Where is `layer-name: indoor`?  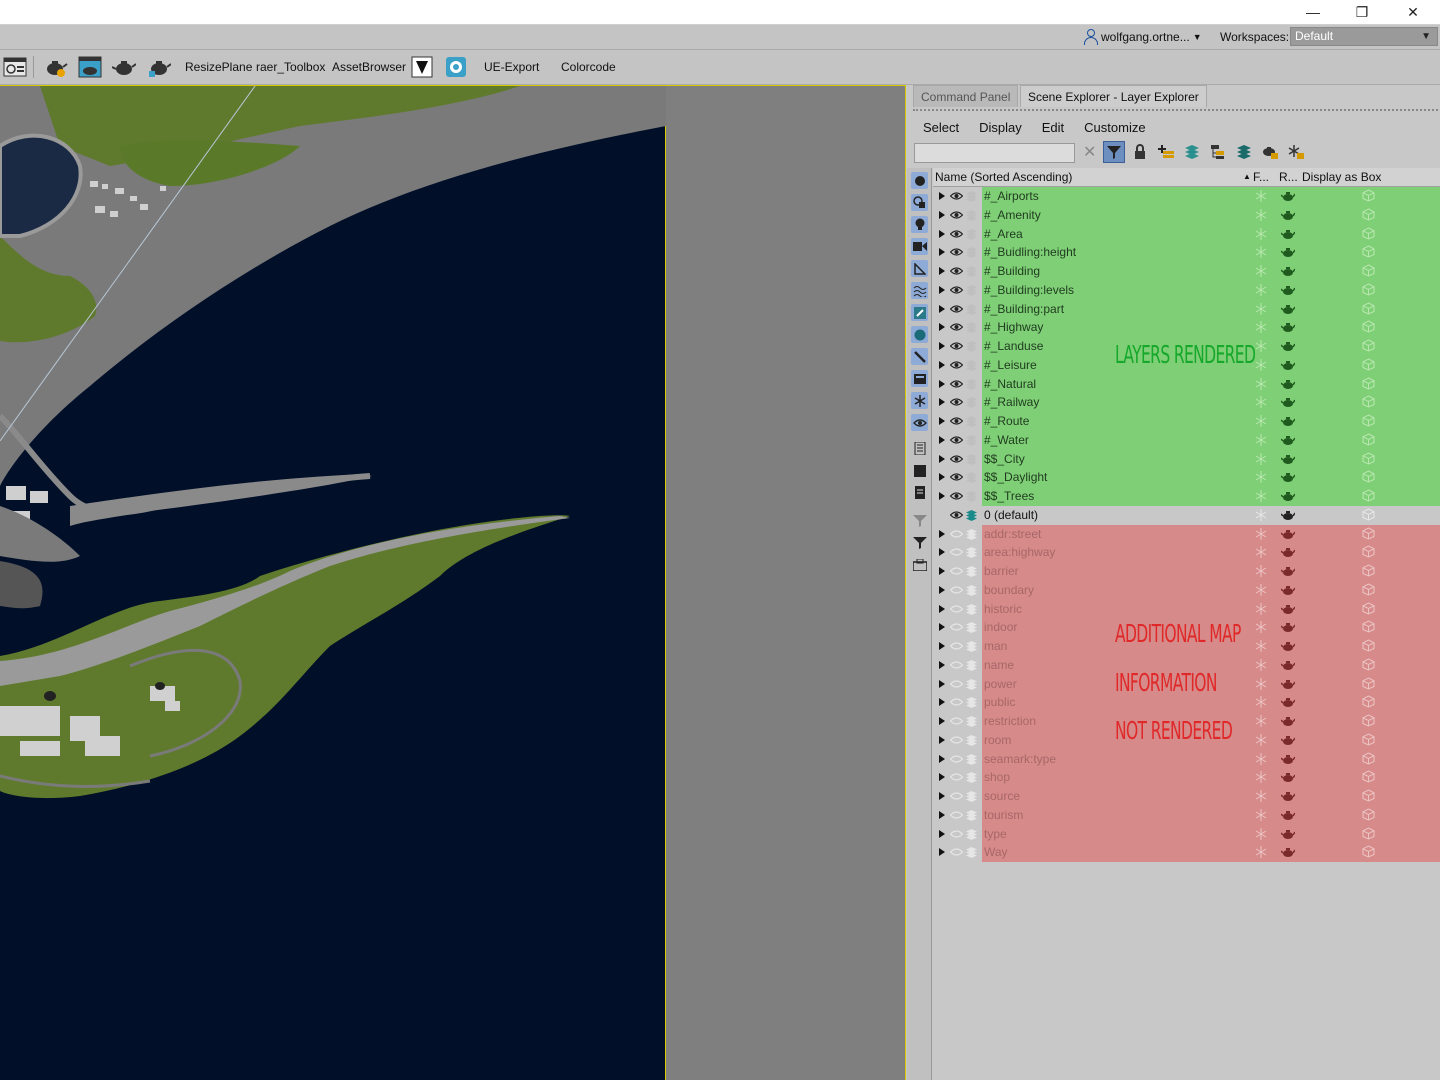
layer-name: indoor is located at coordinates (1000, 627).